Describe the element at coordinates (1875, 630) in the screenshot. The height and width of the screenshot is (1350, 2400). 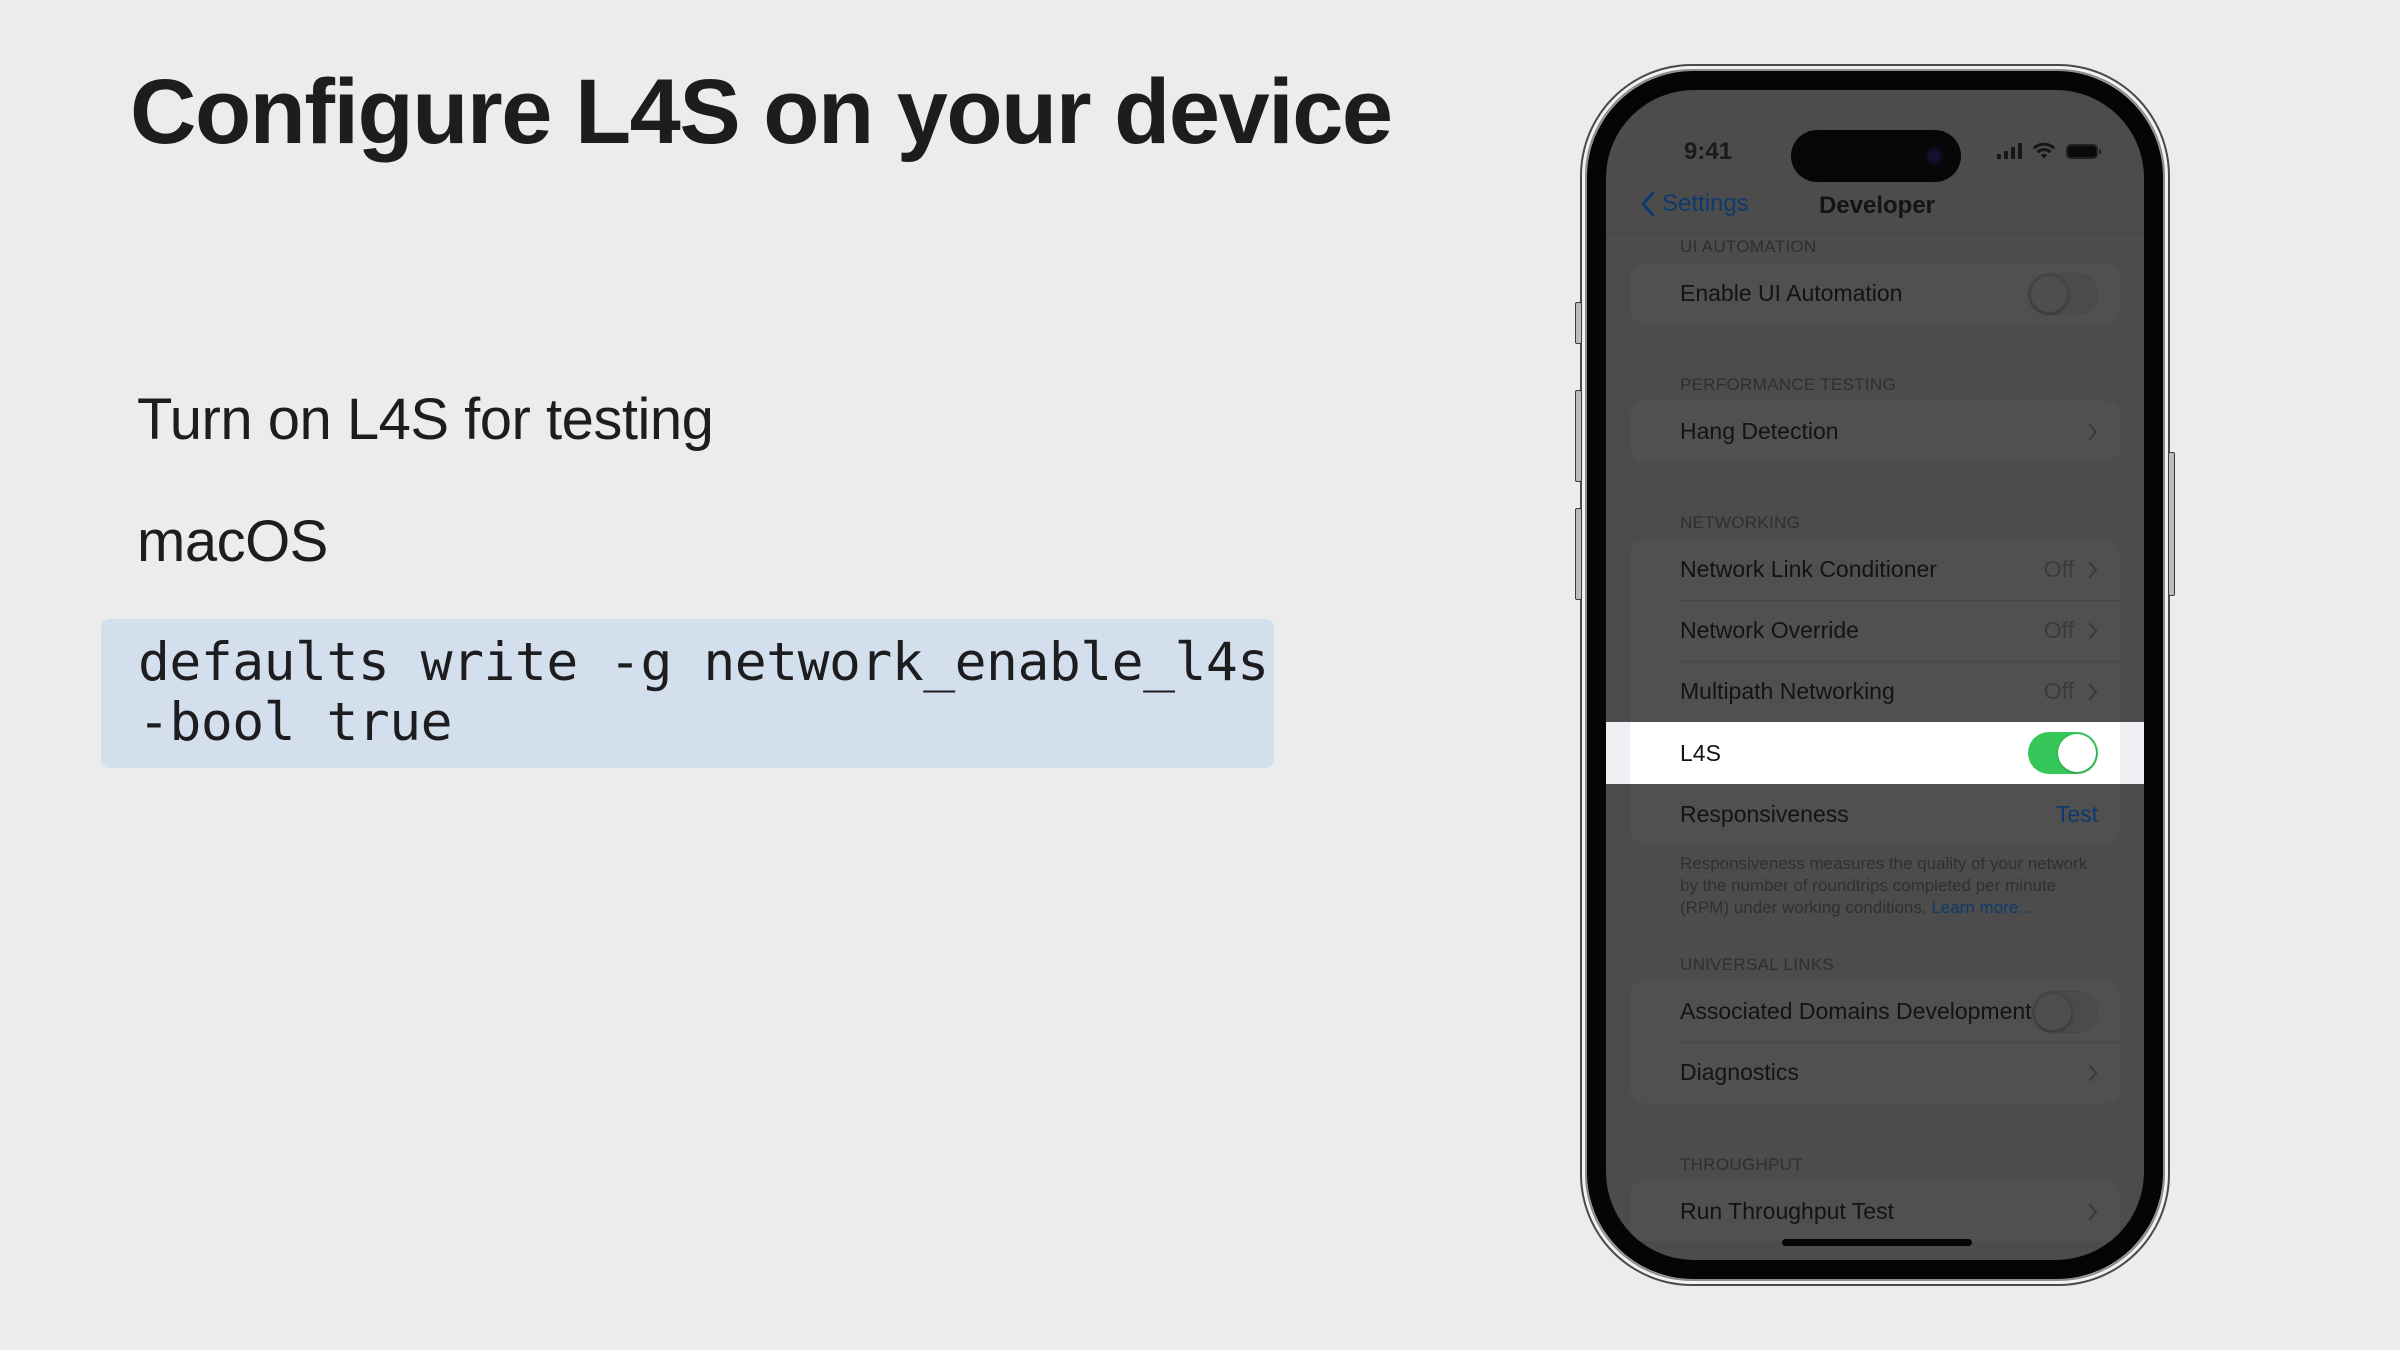
I see `row-network-override: Network Override Off` at that location.